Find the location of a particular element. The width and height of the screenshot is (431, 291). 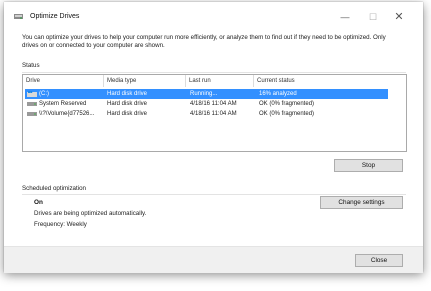

drive-name: System Reserved is located at coordinates (63, 104).